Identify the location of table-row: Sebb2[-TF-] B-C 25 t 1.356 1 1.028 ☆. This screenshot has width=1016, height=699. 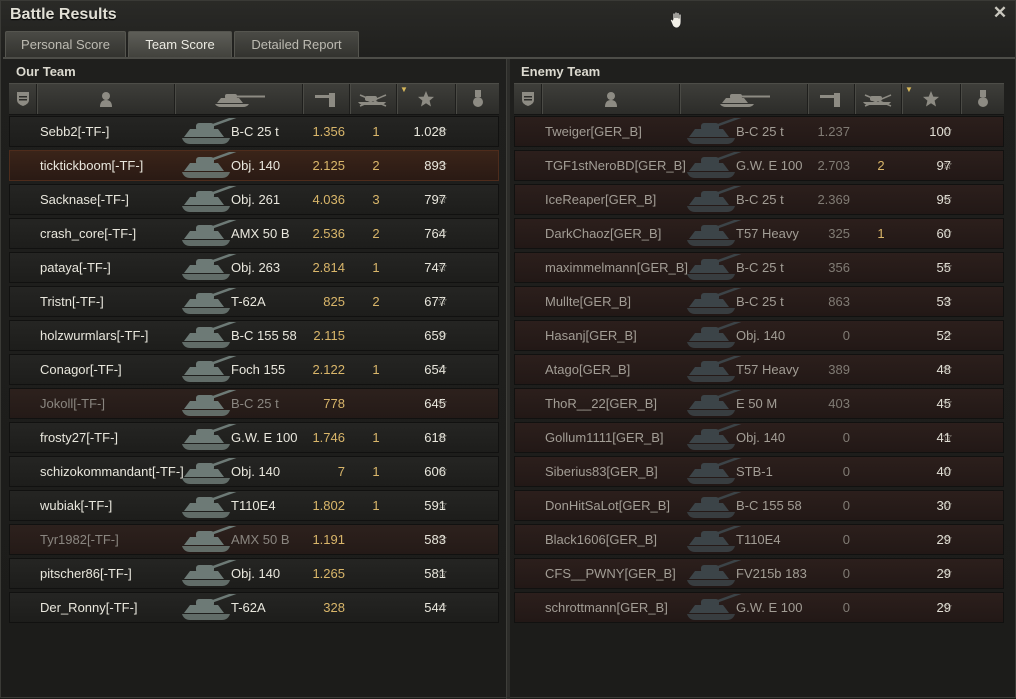
(254, 131).